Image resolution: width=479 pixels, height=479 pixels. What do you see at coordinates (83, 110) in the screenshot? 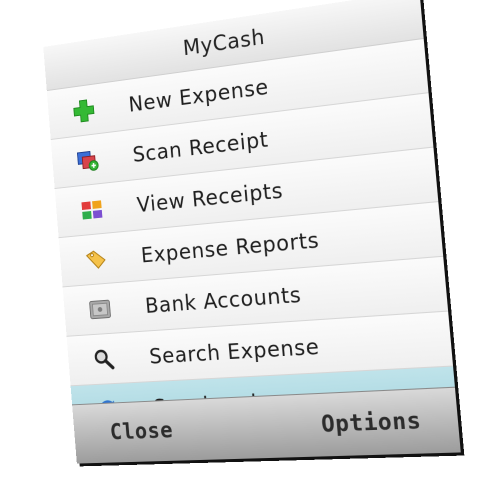
I see `plus-icon` at bounding box center [83, 110].